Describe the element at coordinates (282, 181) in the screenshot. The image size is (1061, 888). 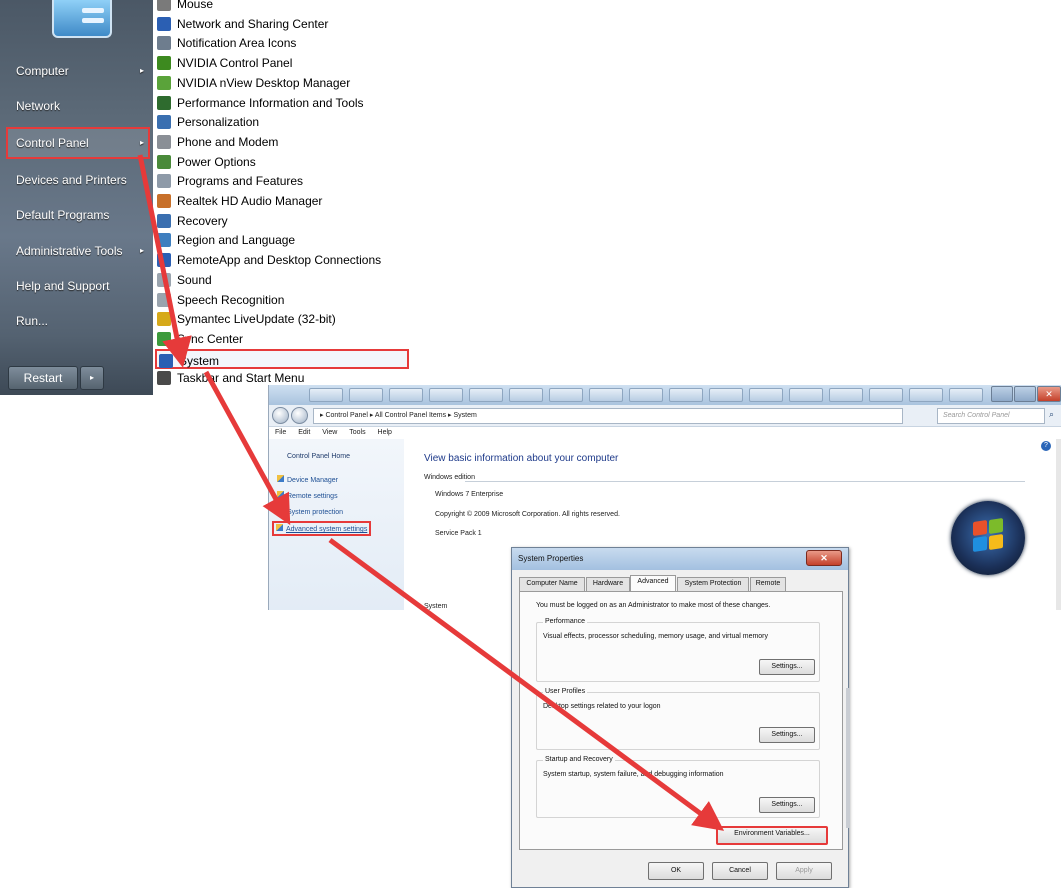
I see `cp-item-programs-and-features: Programs and Features` at that location.